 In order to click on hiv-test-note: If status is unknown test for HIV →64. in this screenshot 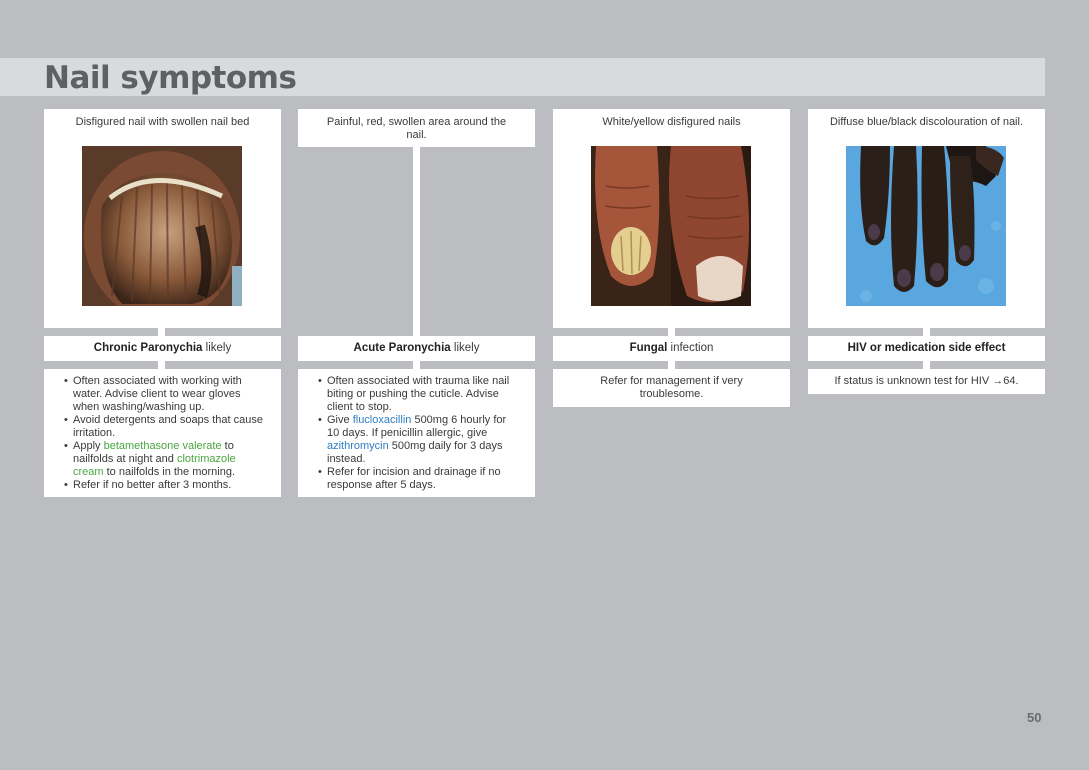, I will do `click(926, 381)`.